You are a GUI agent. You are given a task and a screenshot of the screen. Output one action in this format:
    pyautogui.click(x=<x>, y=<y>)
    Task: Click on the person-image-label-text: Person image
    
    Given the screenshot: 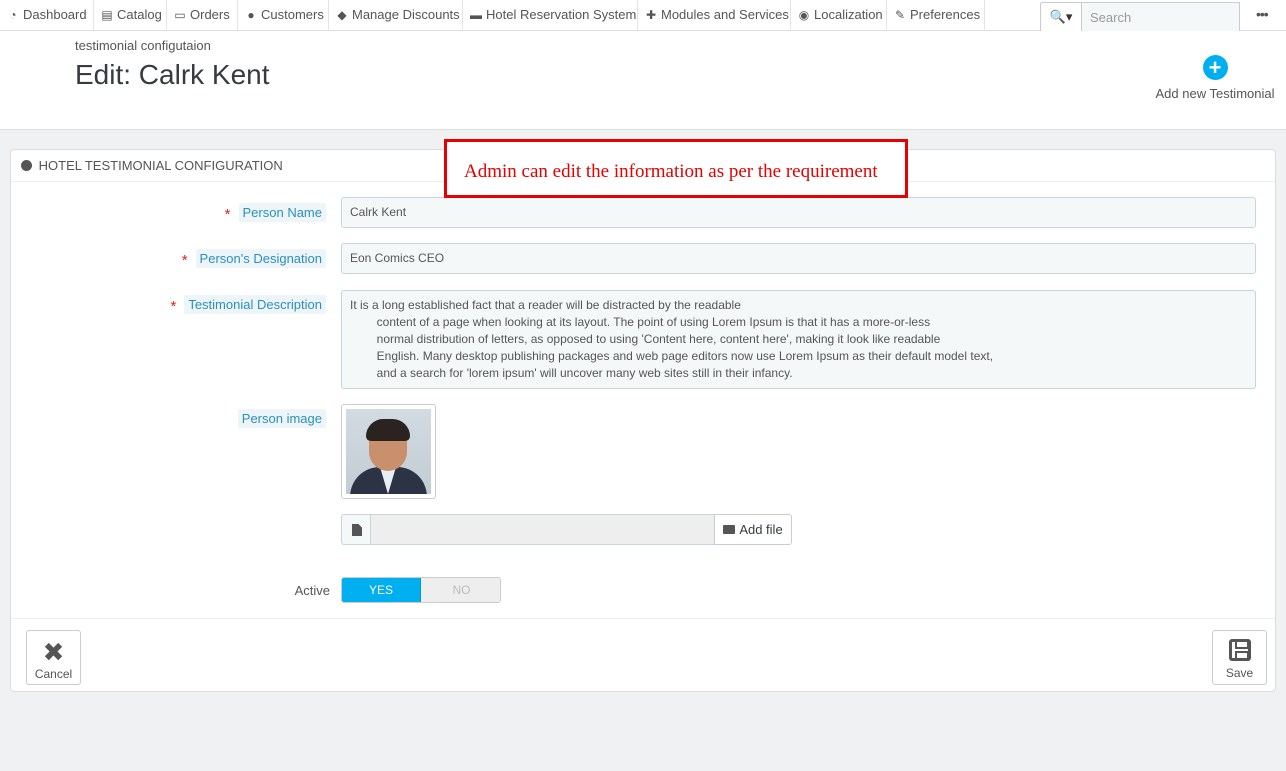 What is the action you would take?
    pyautogui.click(x=281, y=418)
    